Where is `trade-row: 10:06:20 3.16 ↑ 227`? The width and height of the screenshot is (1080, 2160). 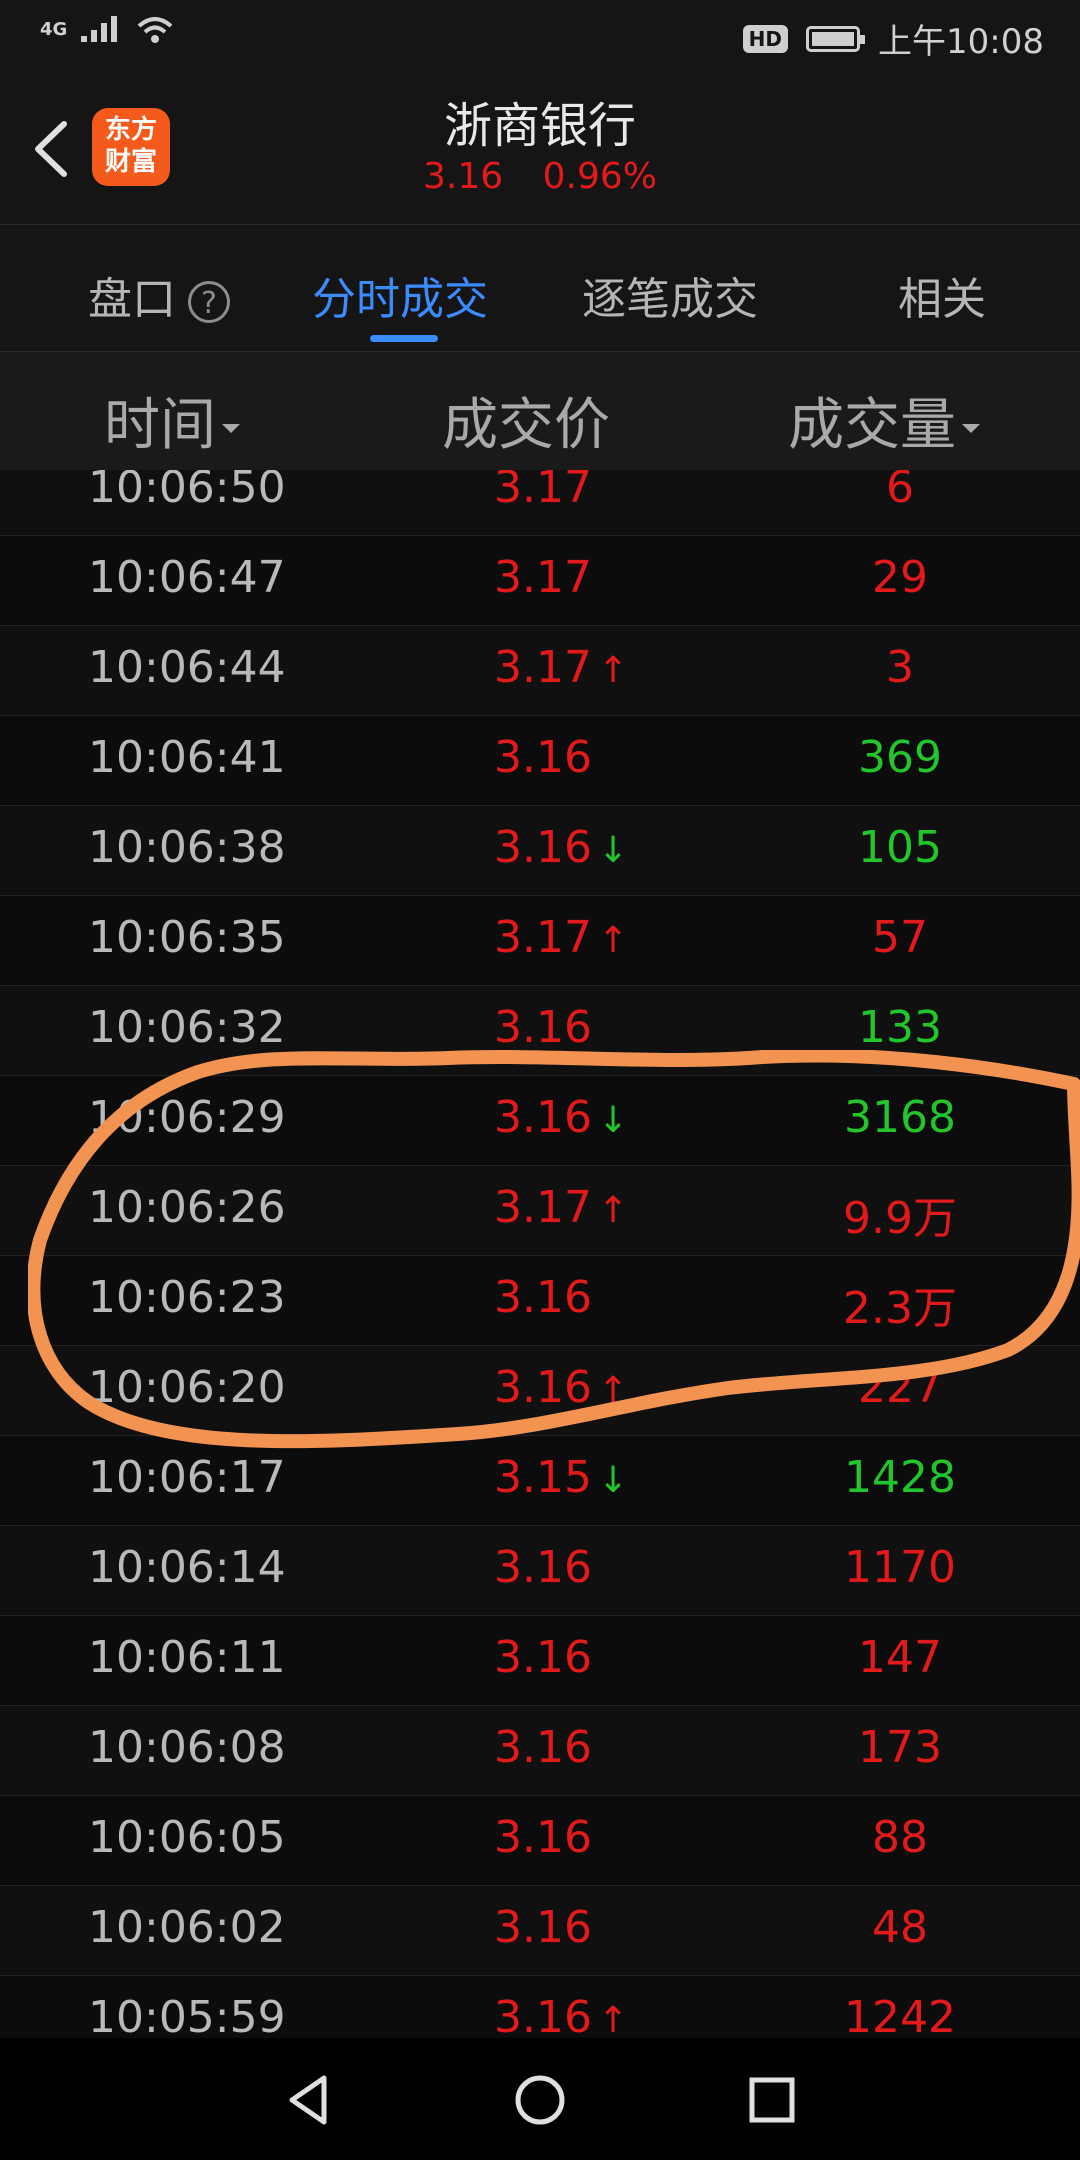 trade-row: 10:06:20 3.16 ↑ 227 is located at coordinates (540, 1391).